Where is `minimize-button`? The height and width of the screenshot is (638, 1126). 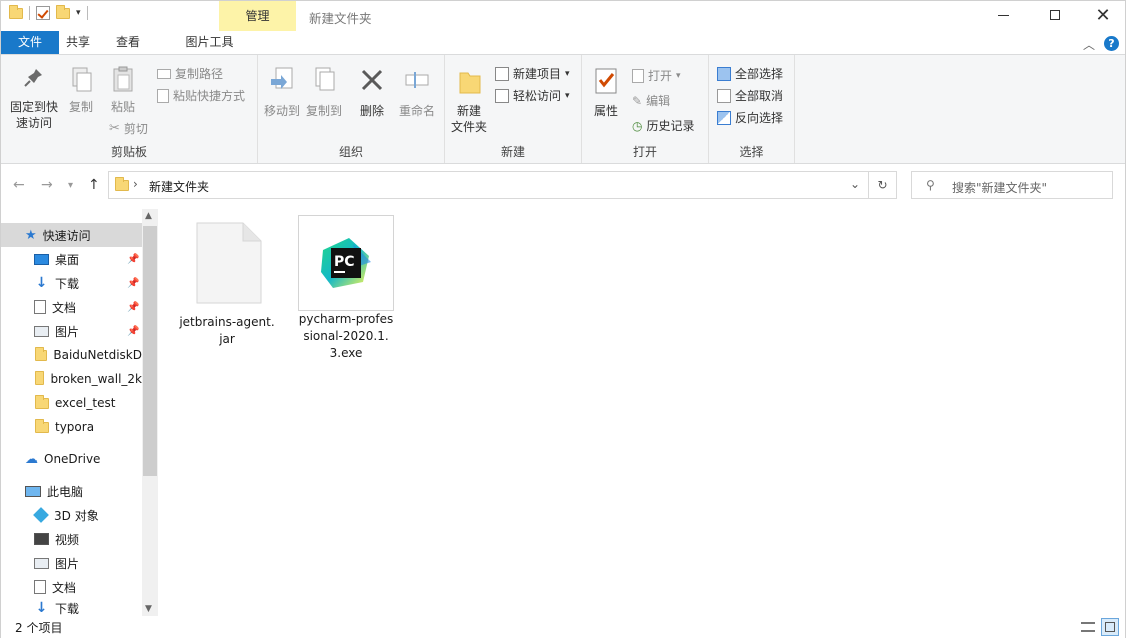 minimize-button is located at coordinates (1003, 15).